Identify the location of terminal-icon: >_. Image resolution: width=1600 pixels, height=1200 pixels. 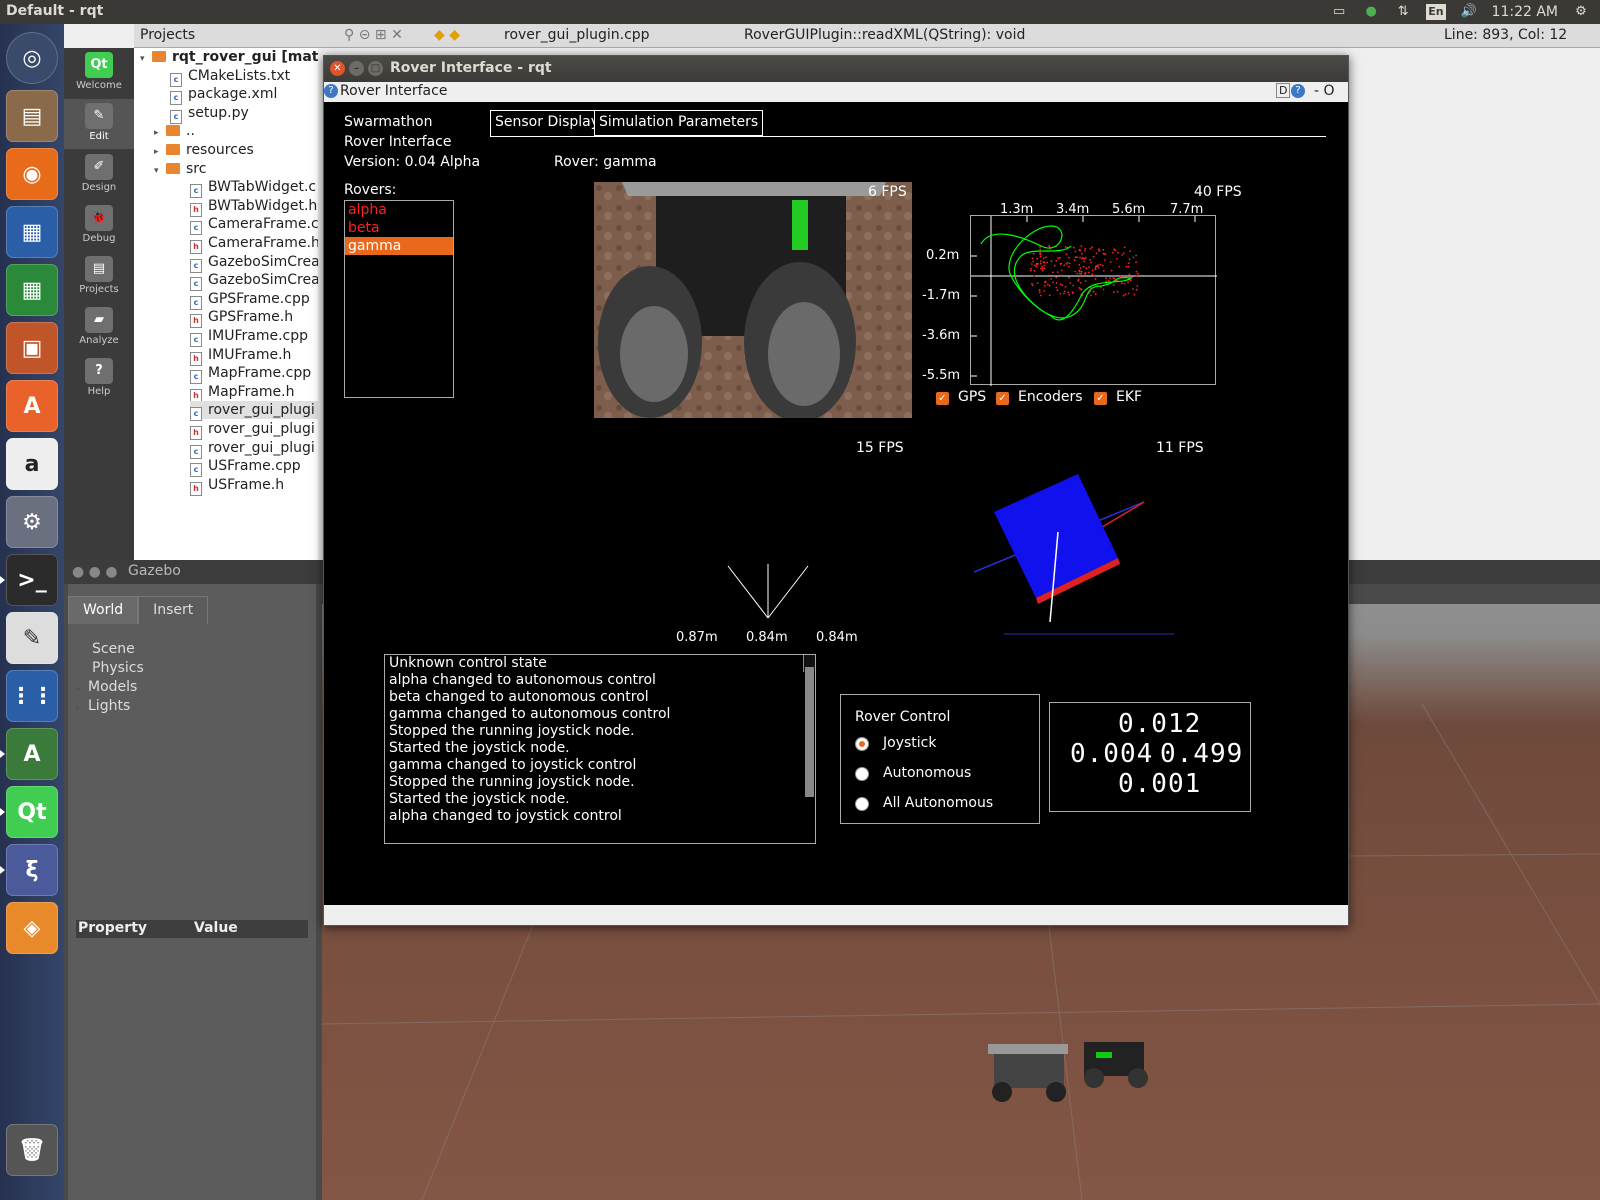
(29, 580).